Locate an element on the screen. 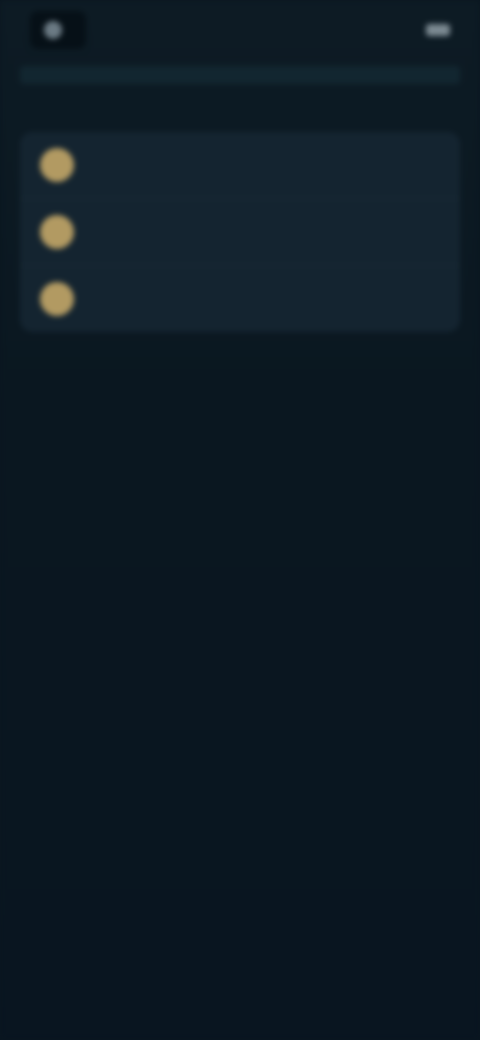 The image size is (480, 1040). battery-icon is located at coordinates (438, 30).